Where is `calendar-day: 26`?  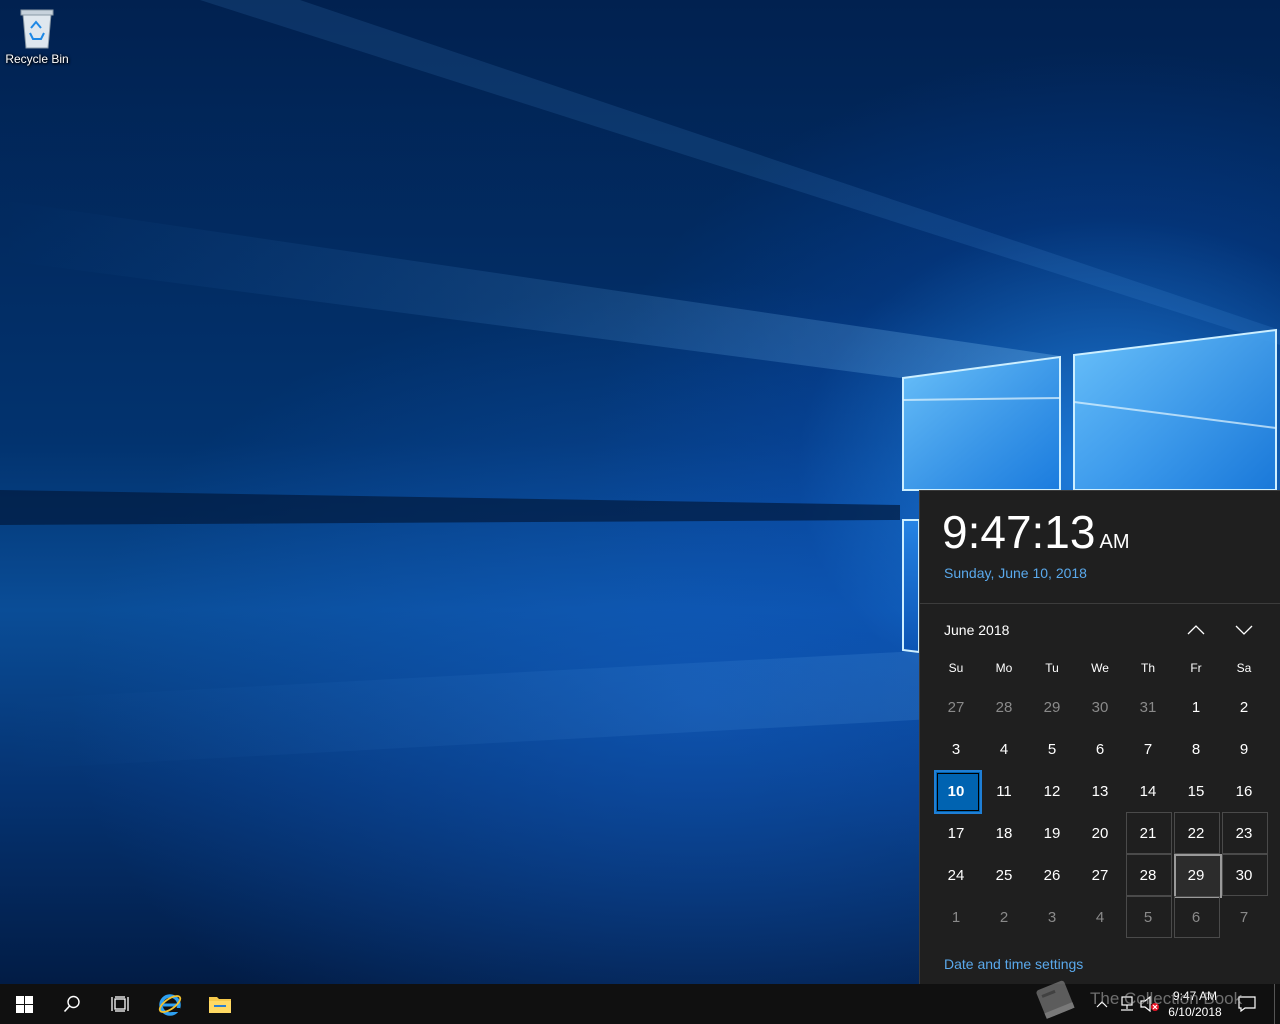 calendar-day: 26 is located at coordinates (1052, 875).